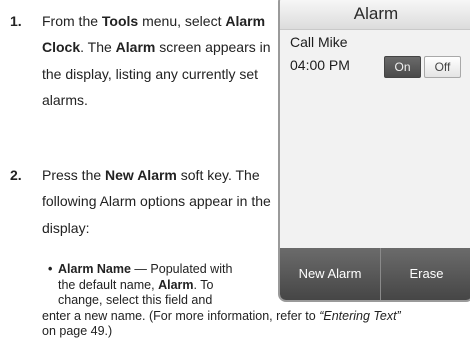 The height and width of the screenshot is (364, 470). I want to click on softkey-bar: New Alarm Erase, so click(375, 274).